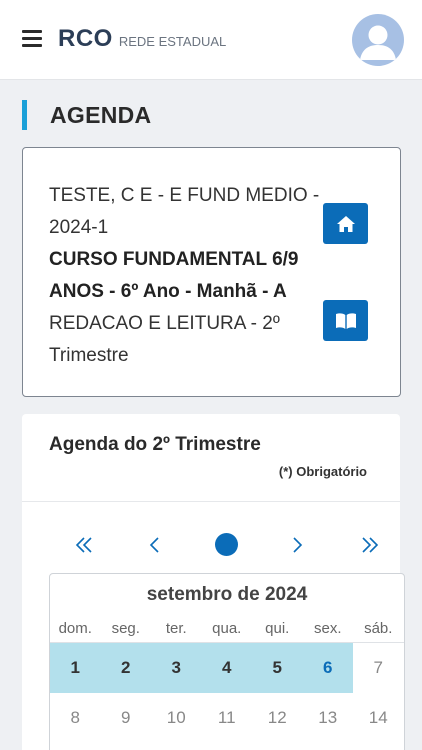  Describe the element at coordinates (378, 718) in the screenshot. I see `calendar-day: 14` at that location.